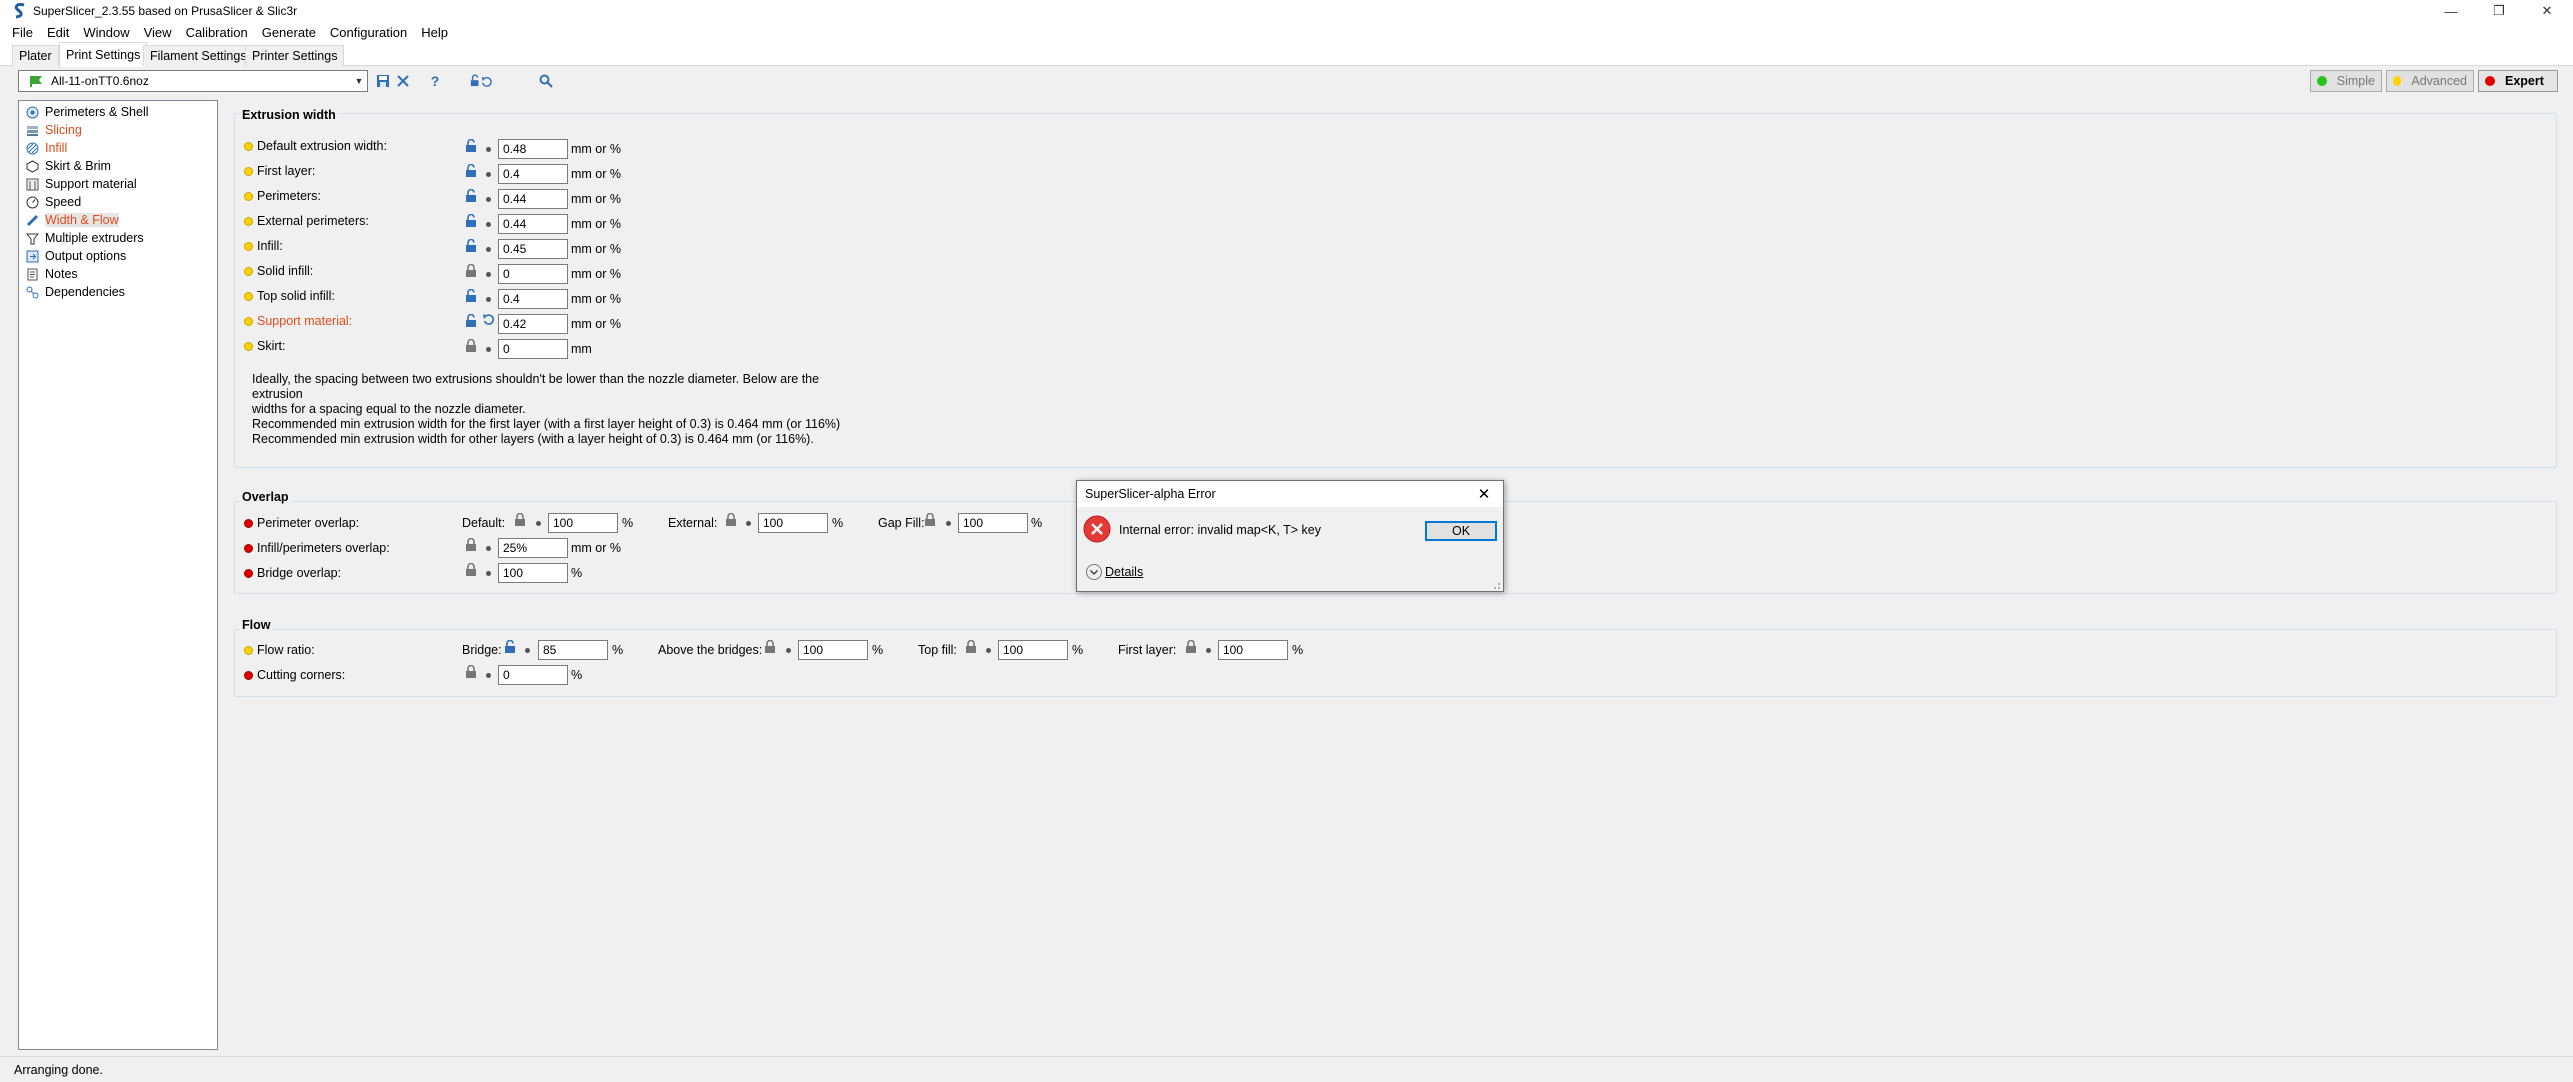  Describe the element at coordinates (533, 149) in the screenshot. I see `default-extrusion-width-input` at that location.